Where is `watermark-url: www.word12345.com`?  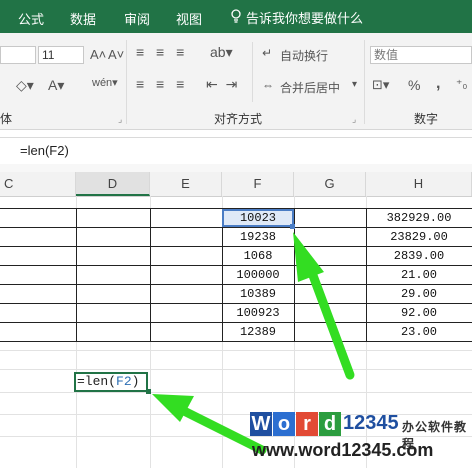 watermark-url: www.word12345.com is located at coordinates (343, 450).